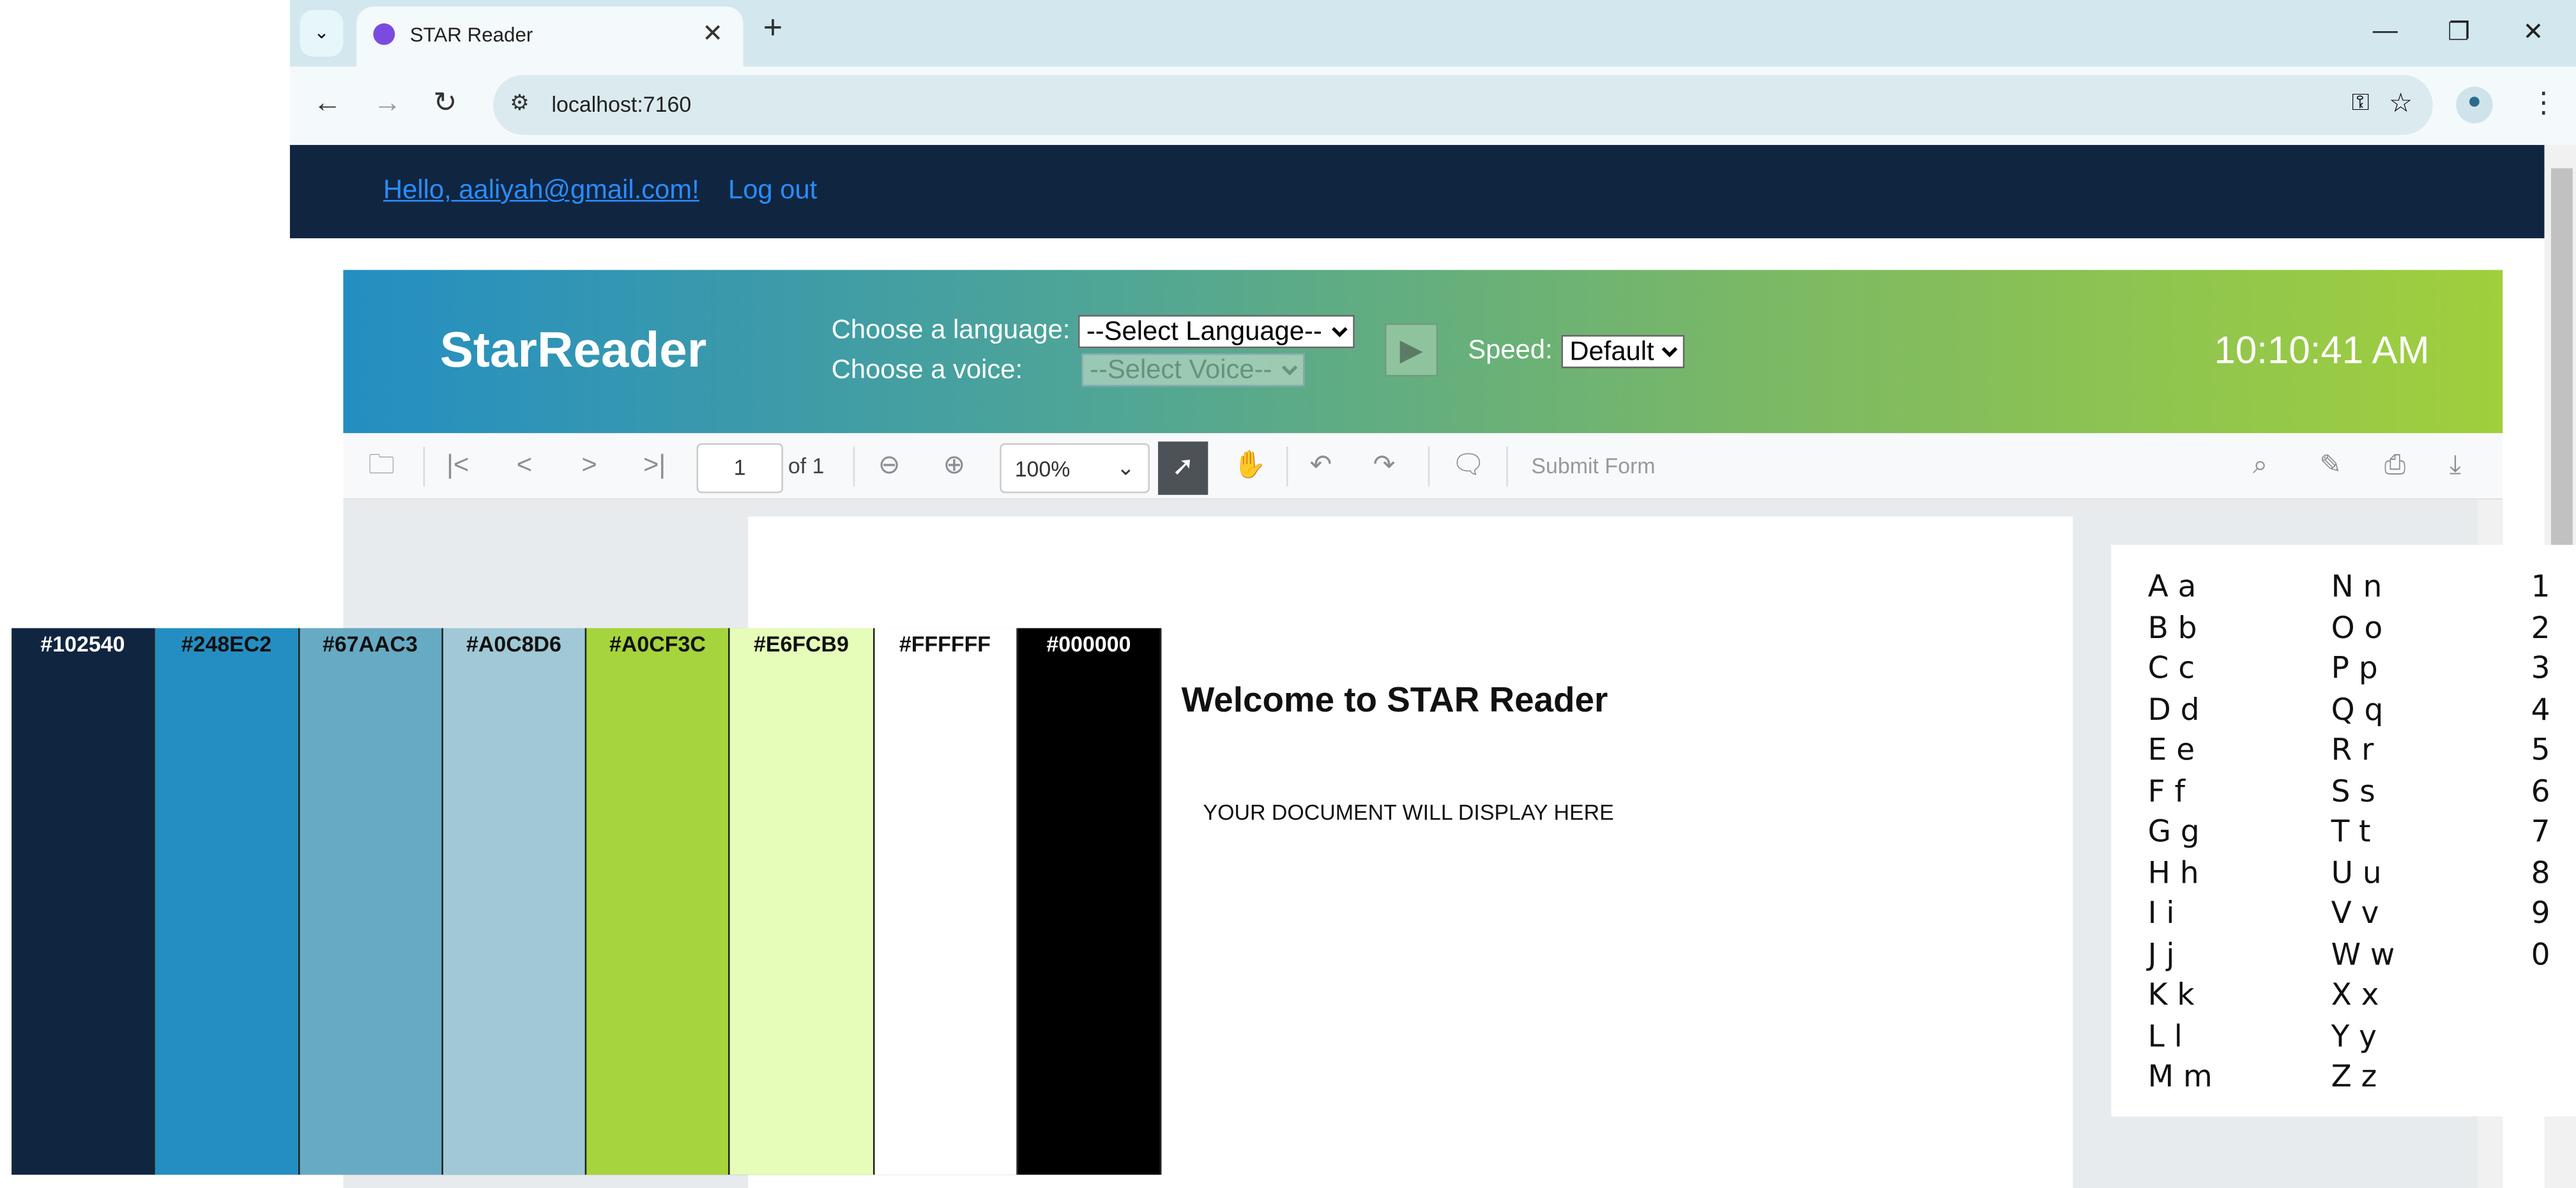 This screenshot has width=2576, height=1188. I want to click on swatch-hex-label: #248EC2, so click(226, 644).